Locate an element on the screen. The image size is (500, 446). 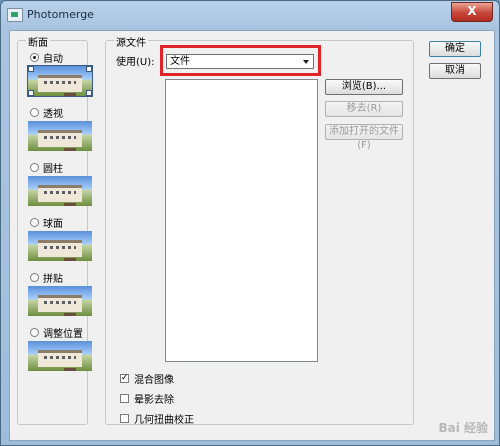
checkbox-label-blend: 混合图像 is located at coordinates (154, 380).